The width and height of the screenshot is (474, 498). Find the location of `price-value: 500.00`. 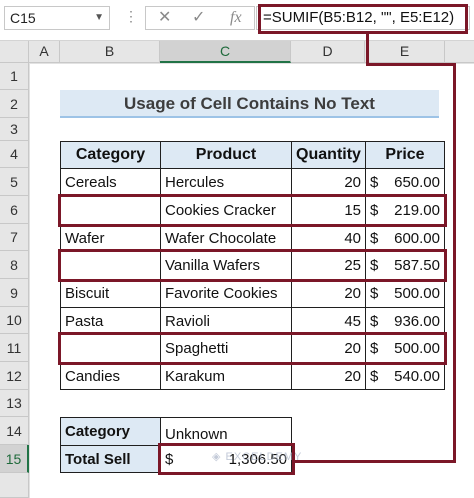

price-value: 500.00 is located at coordinates (417, 293).